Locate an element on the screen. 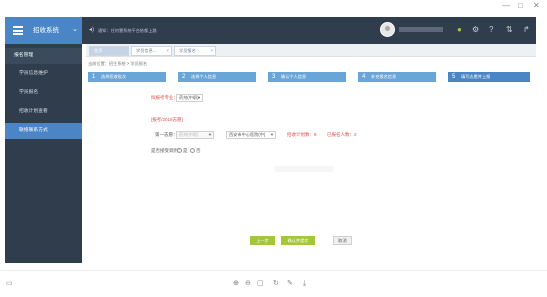  restore-button: □ is located at coordinates (520, 6).